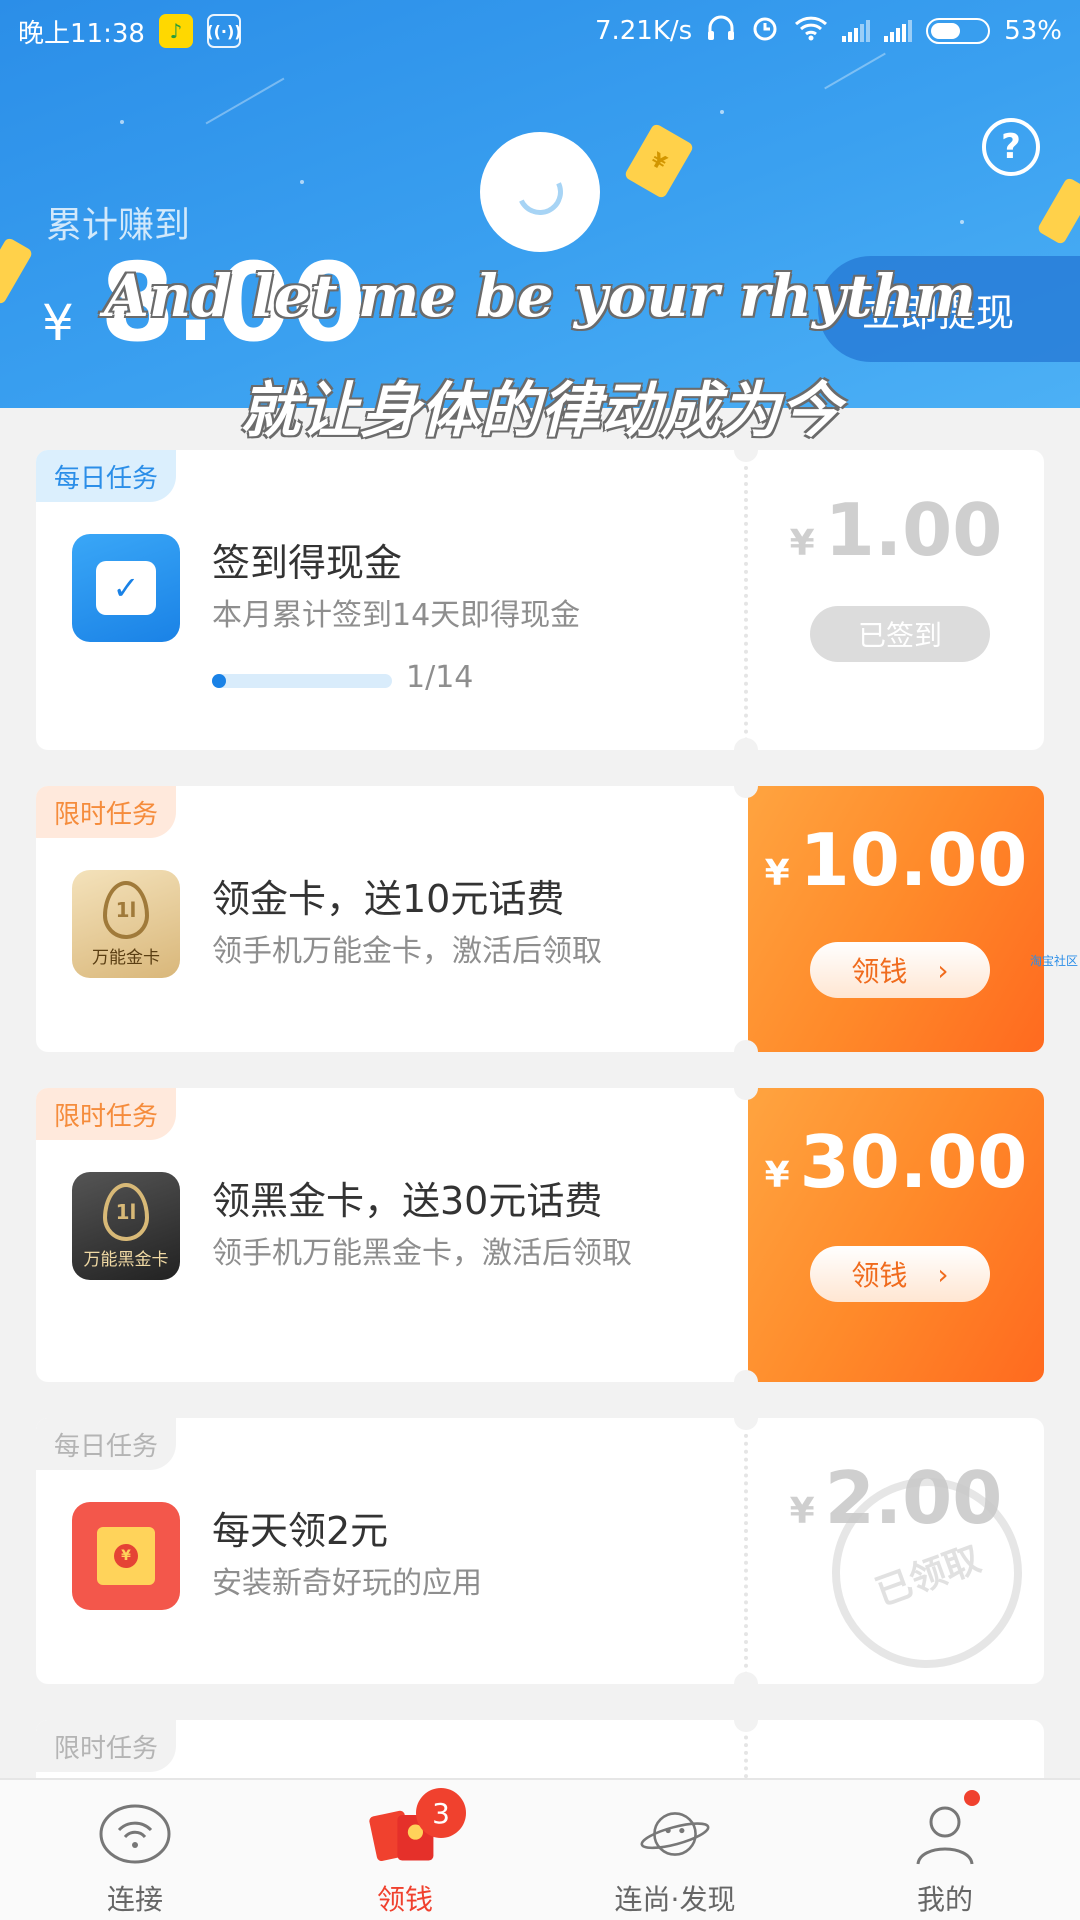  Describe the element at coordinates (126, 1226) in the screenshot. I see `black-gold-card-icon: 1l 万能黑金卡` at that location.